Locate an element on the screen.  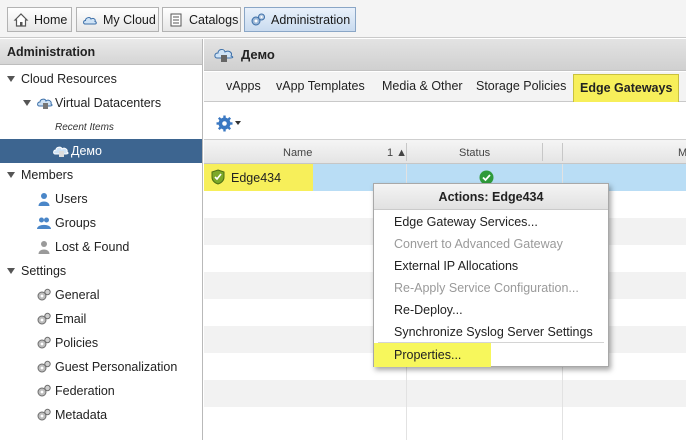
tree-members: Members is located at coordinates (101, 175).